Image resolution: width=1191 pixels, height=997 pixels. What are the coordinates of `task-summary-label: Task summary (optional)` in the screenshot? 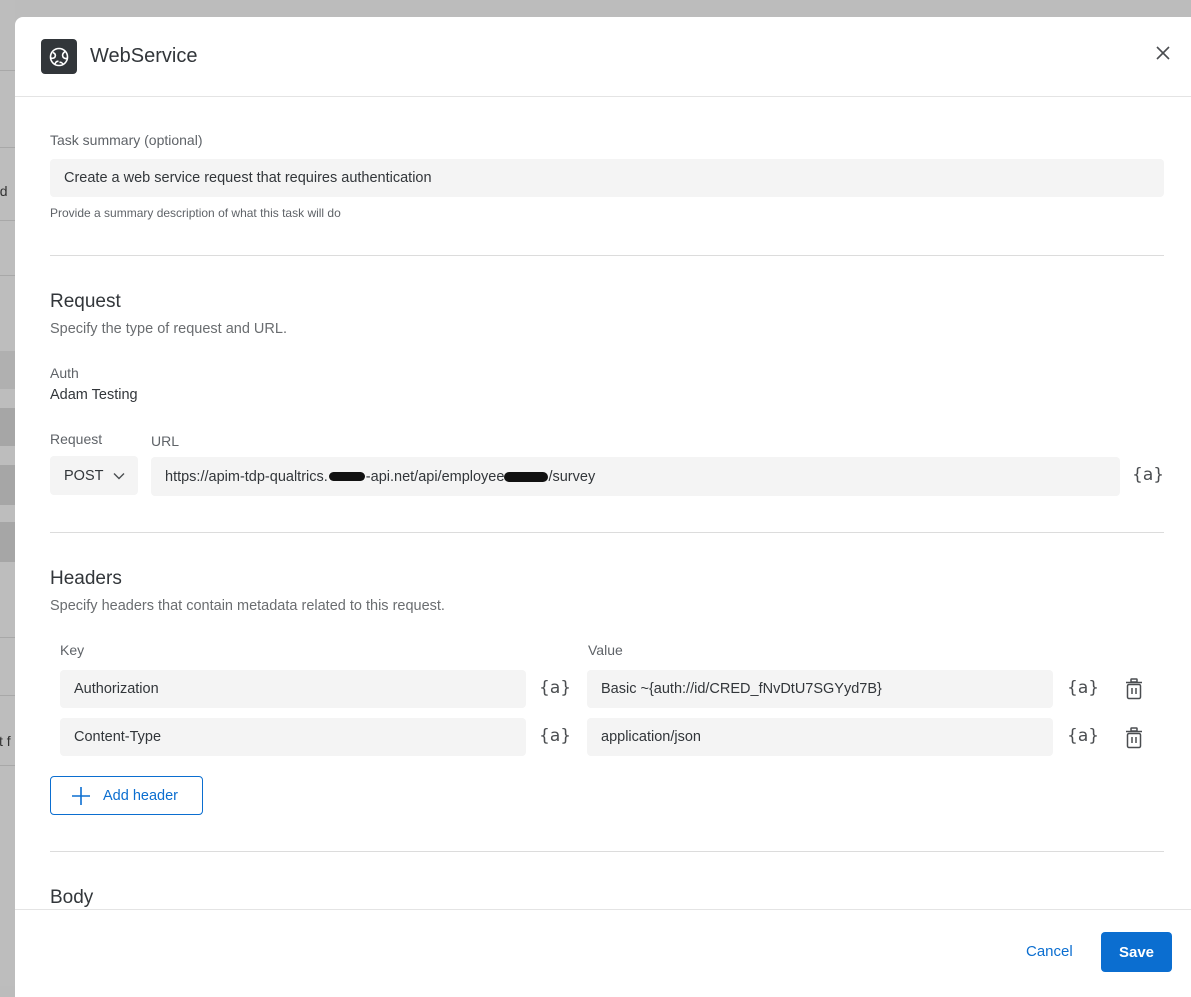 It's located at (126, 140).